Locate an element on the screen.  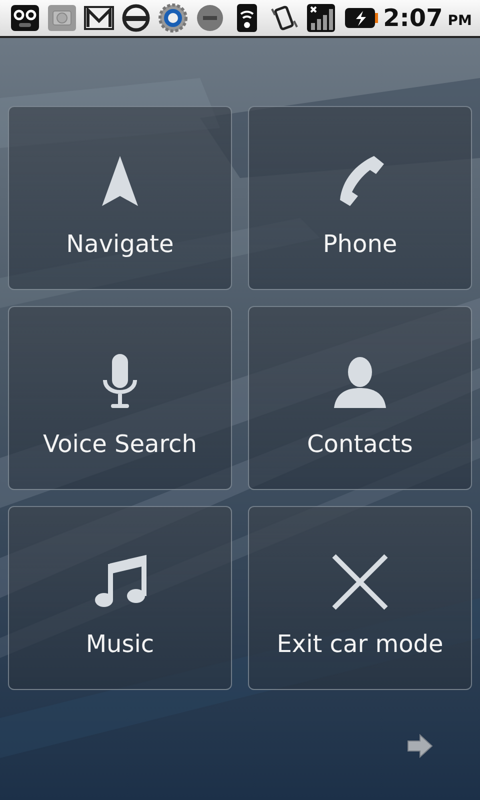
camera-icon is located at coordinates (62, 18).